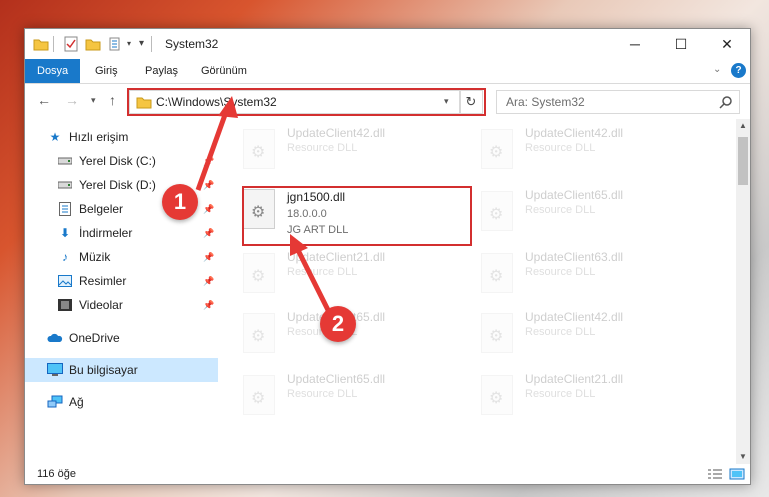 This screenshot has height=497, width=769. Describe the element at coordinates (117, 161) in the screenshot. I see `nav-item-label: Yerel Disk (C:)` at that location.